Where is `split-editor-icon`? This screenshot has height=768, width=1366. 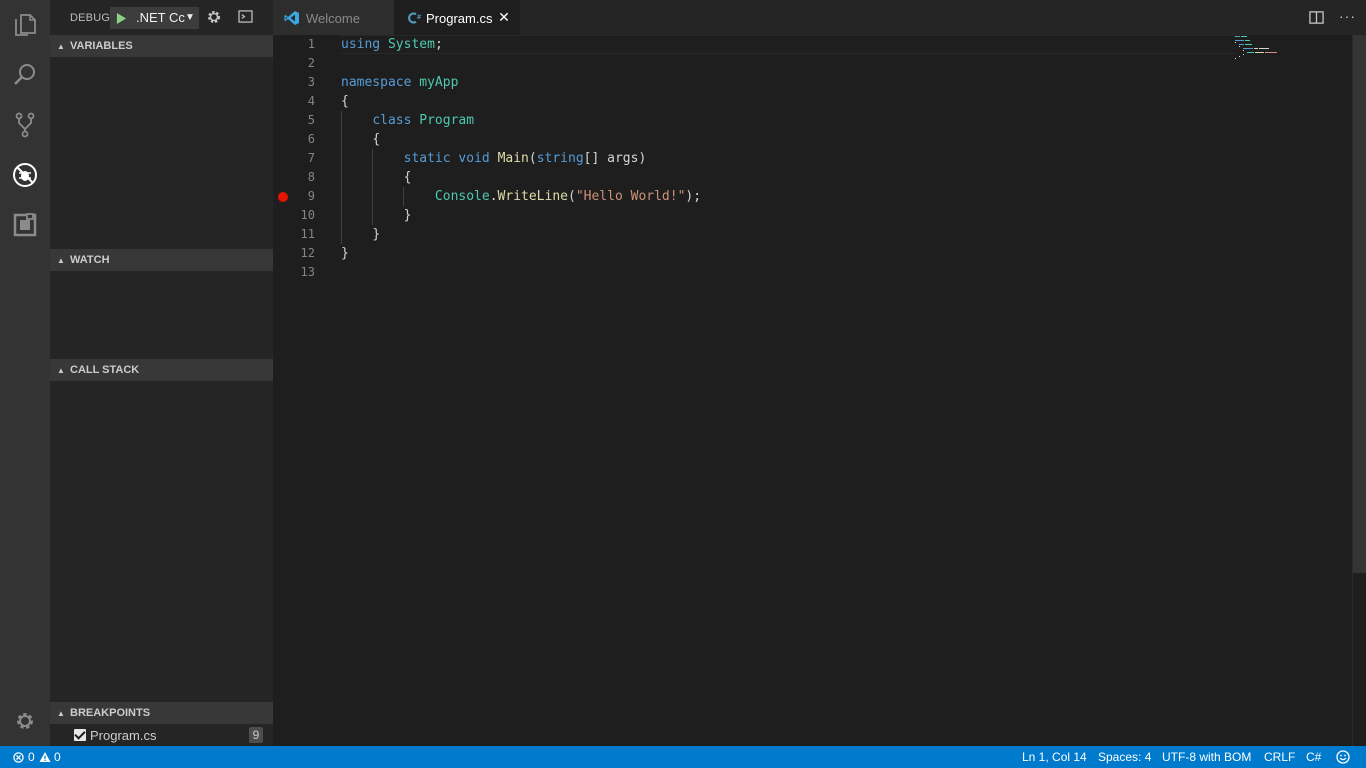 split-editor-icon is located at coordinates (1317, 18).